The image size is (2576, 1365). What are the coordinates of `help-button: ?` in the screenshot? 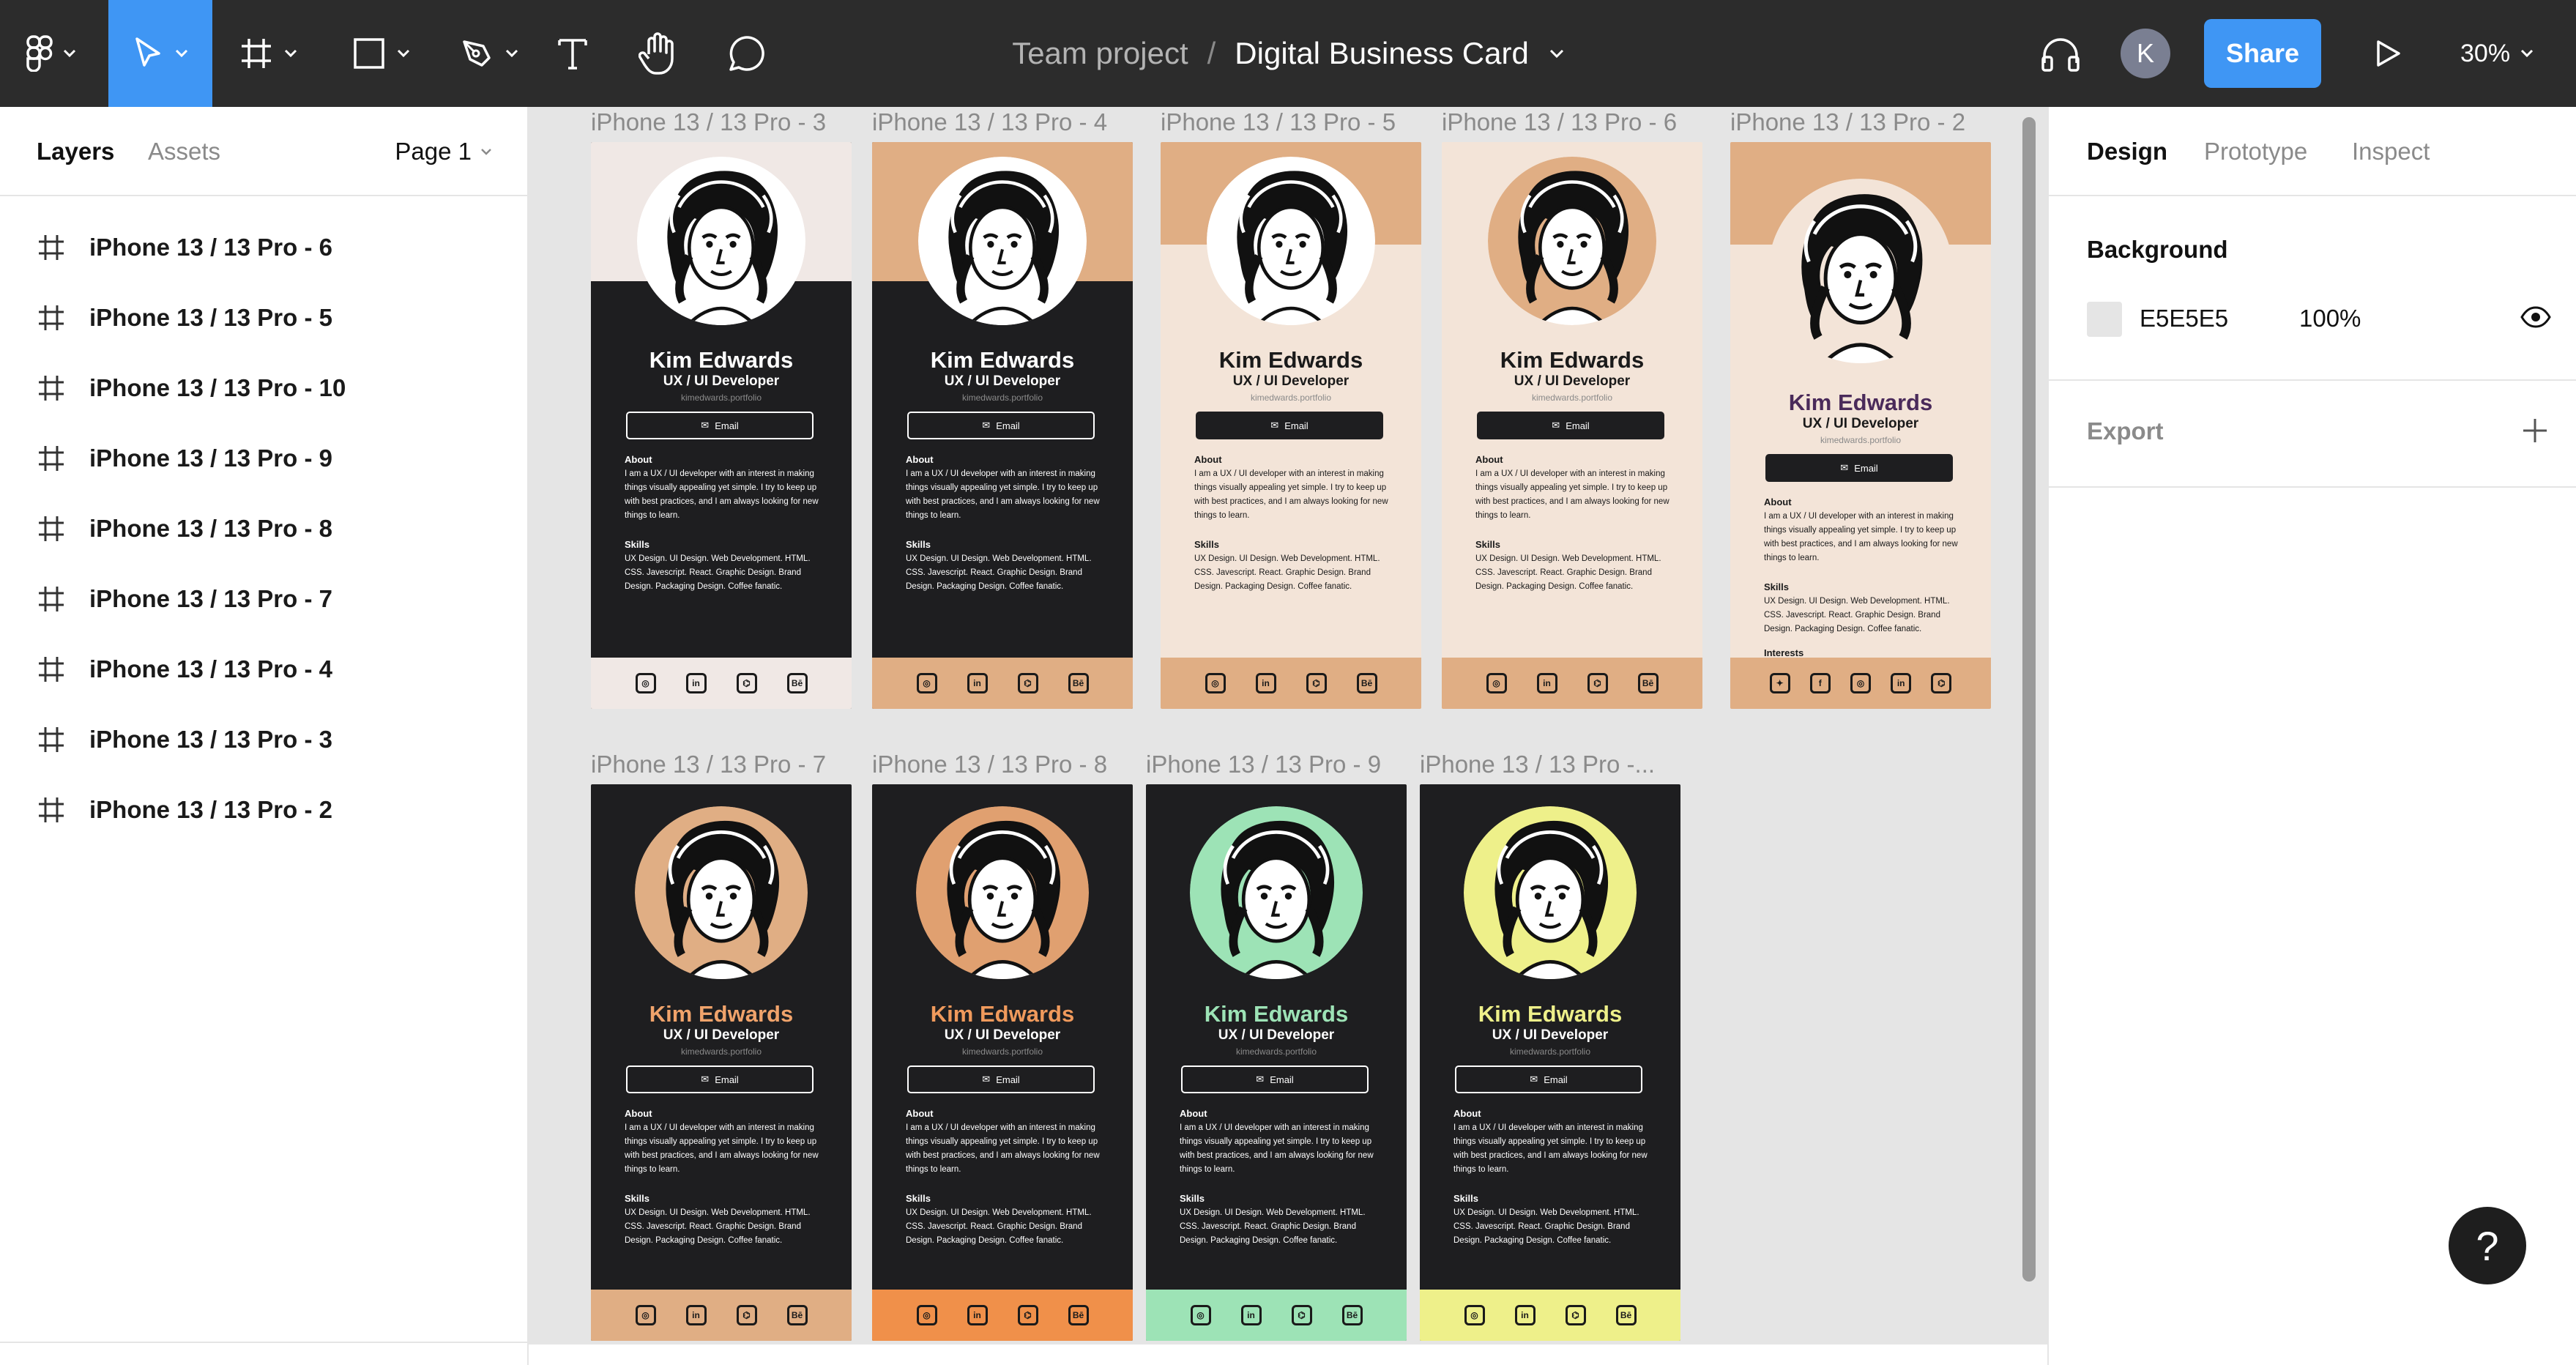 It's located at (2487, 1245).